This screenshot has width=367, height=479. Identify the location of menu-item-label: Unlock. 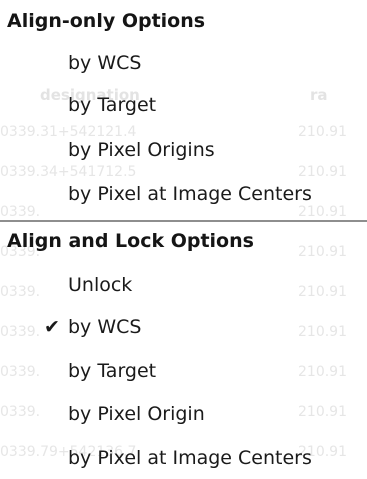
(100, 285).